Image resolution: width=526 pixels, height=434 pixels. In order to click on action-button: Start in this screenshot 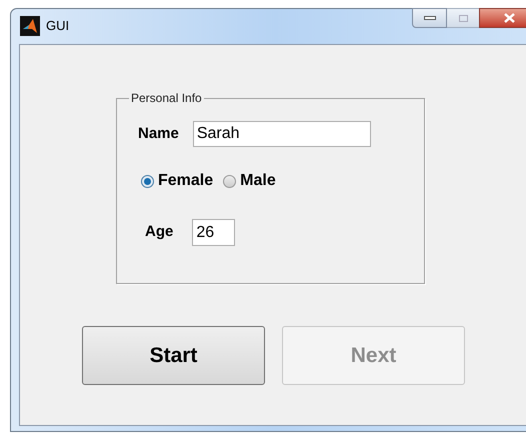, I will do `click(173, 355)`.